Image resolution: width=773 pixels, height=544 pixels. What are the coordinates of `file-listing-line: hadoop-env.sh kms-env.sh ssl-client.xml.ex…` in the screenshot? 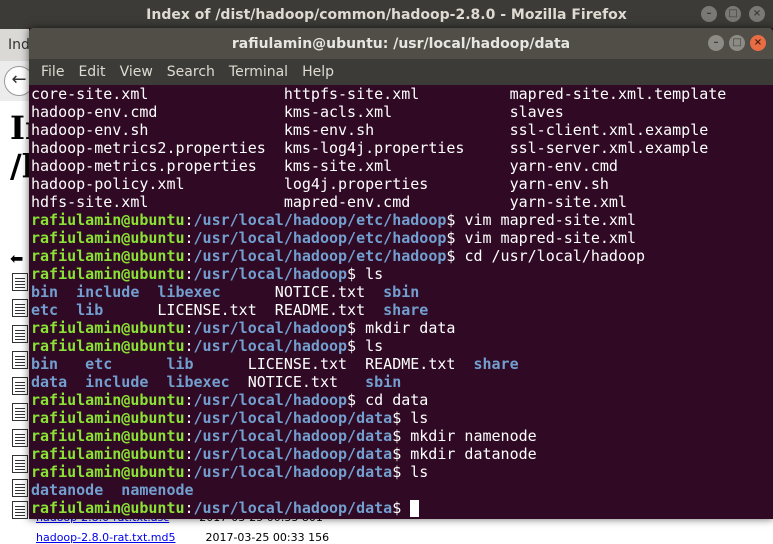 It's located at (402, 130).